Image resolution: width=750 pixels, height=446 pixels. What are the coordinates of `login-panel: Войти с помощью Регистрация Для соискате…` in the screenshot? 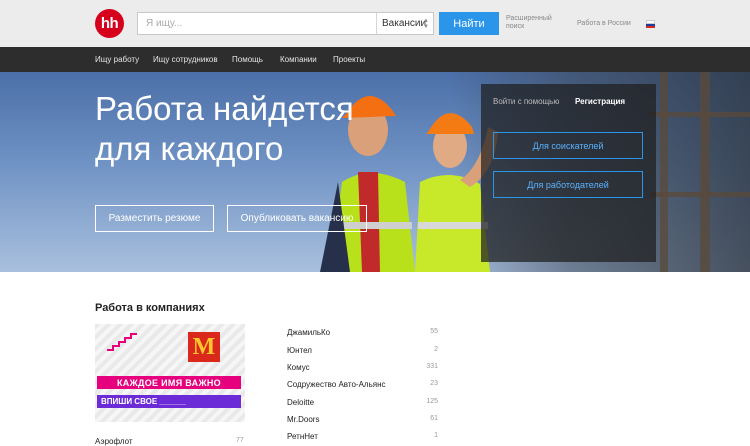 It's located at (568, 173).